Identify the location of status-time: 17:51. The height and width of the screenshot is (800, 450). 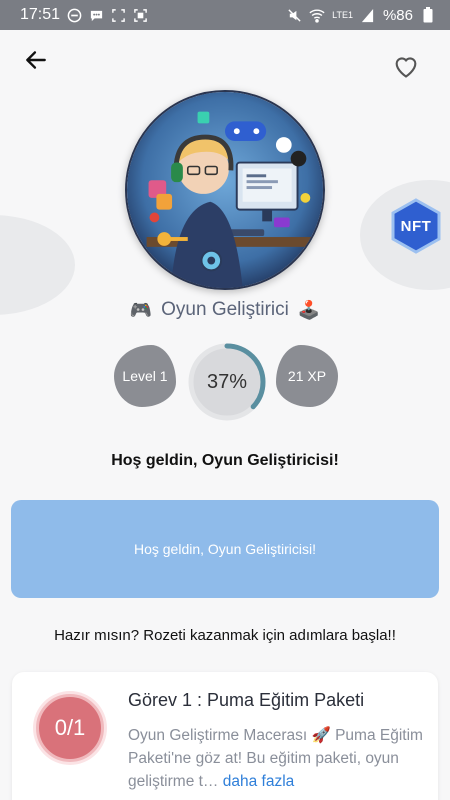
(40, 14).